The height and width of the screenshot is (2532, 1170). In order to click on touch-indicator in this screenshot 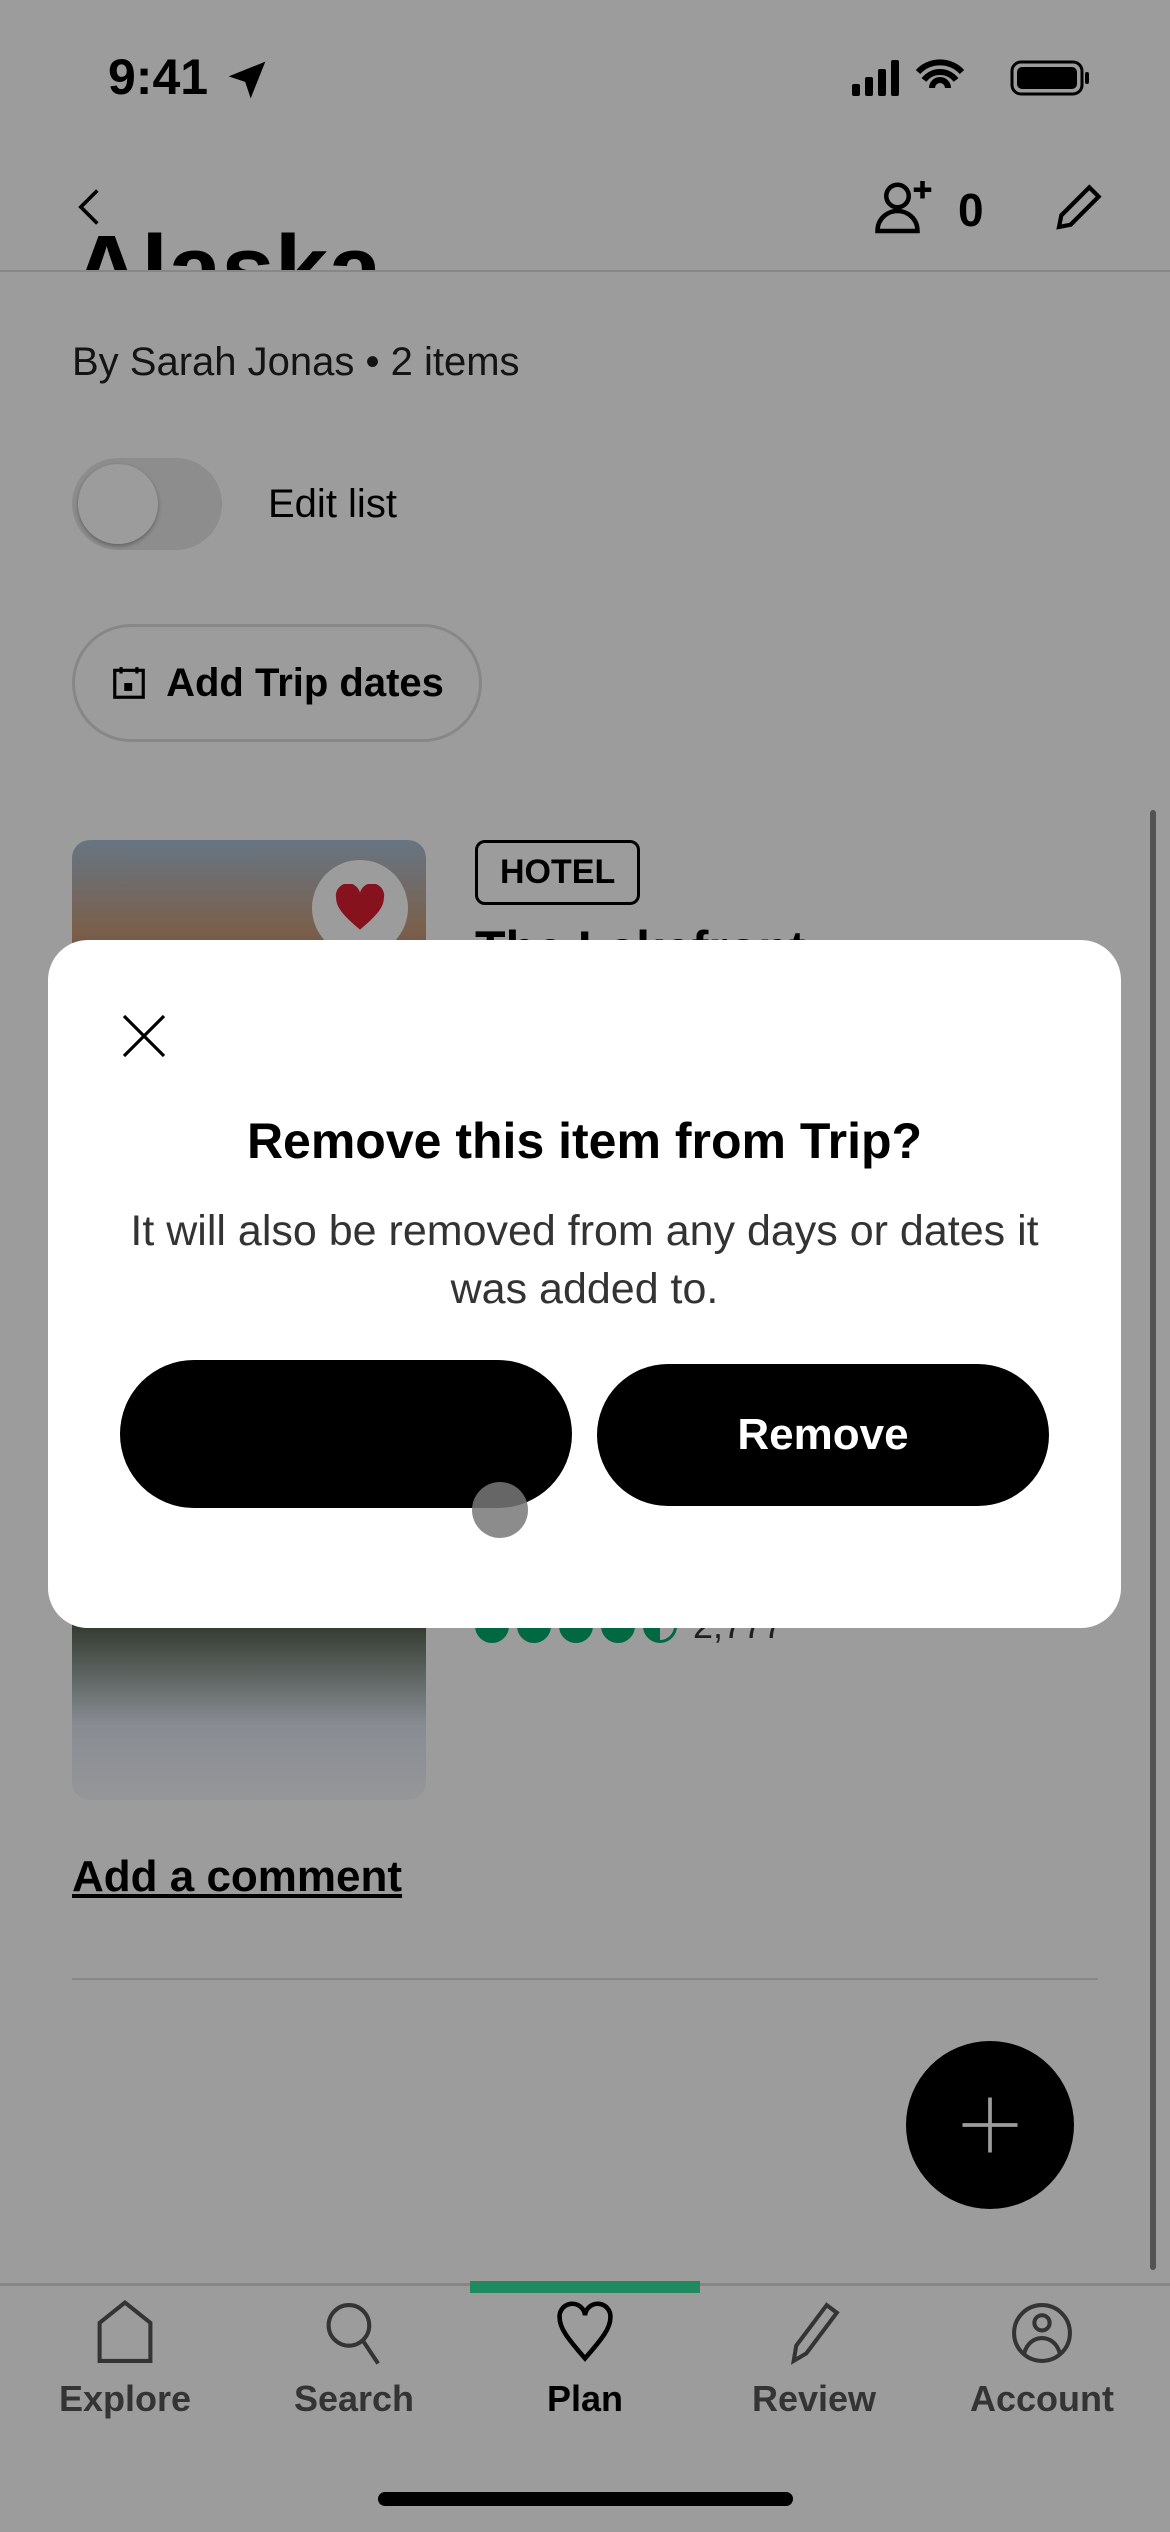, I will do `click(500, 1510)`.